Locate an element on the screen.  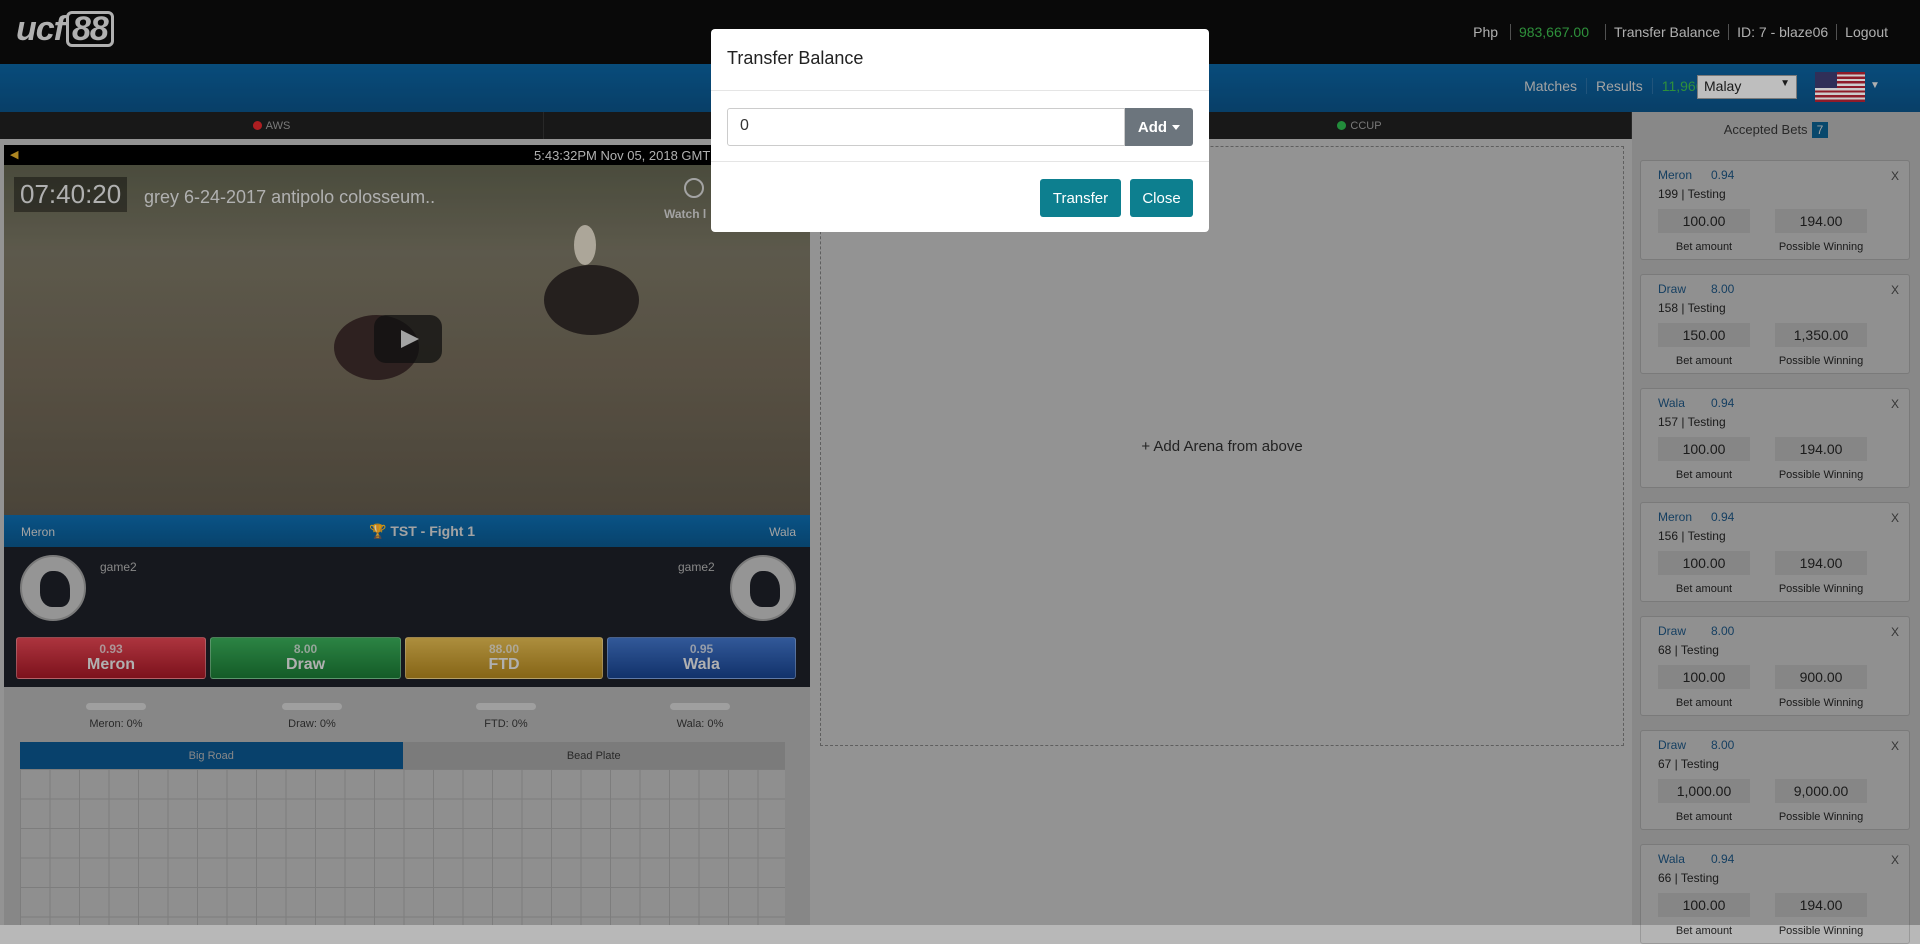
transfer-button: Transfer is located at coordinates (1080, 198).